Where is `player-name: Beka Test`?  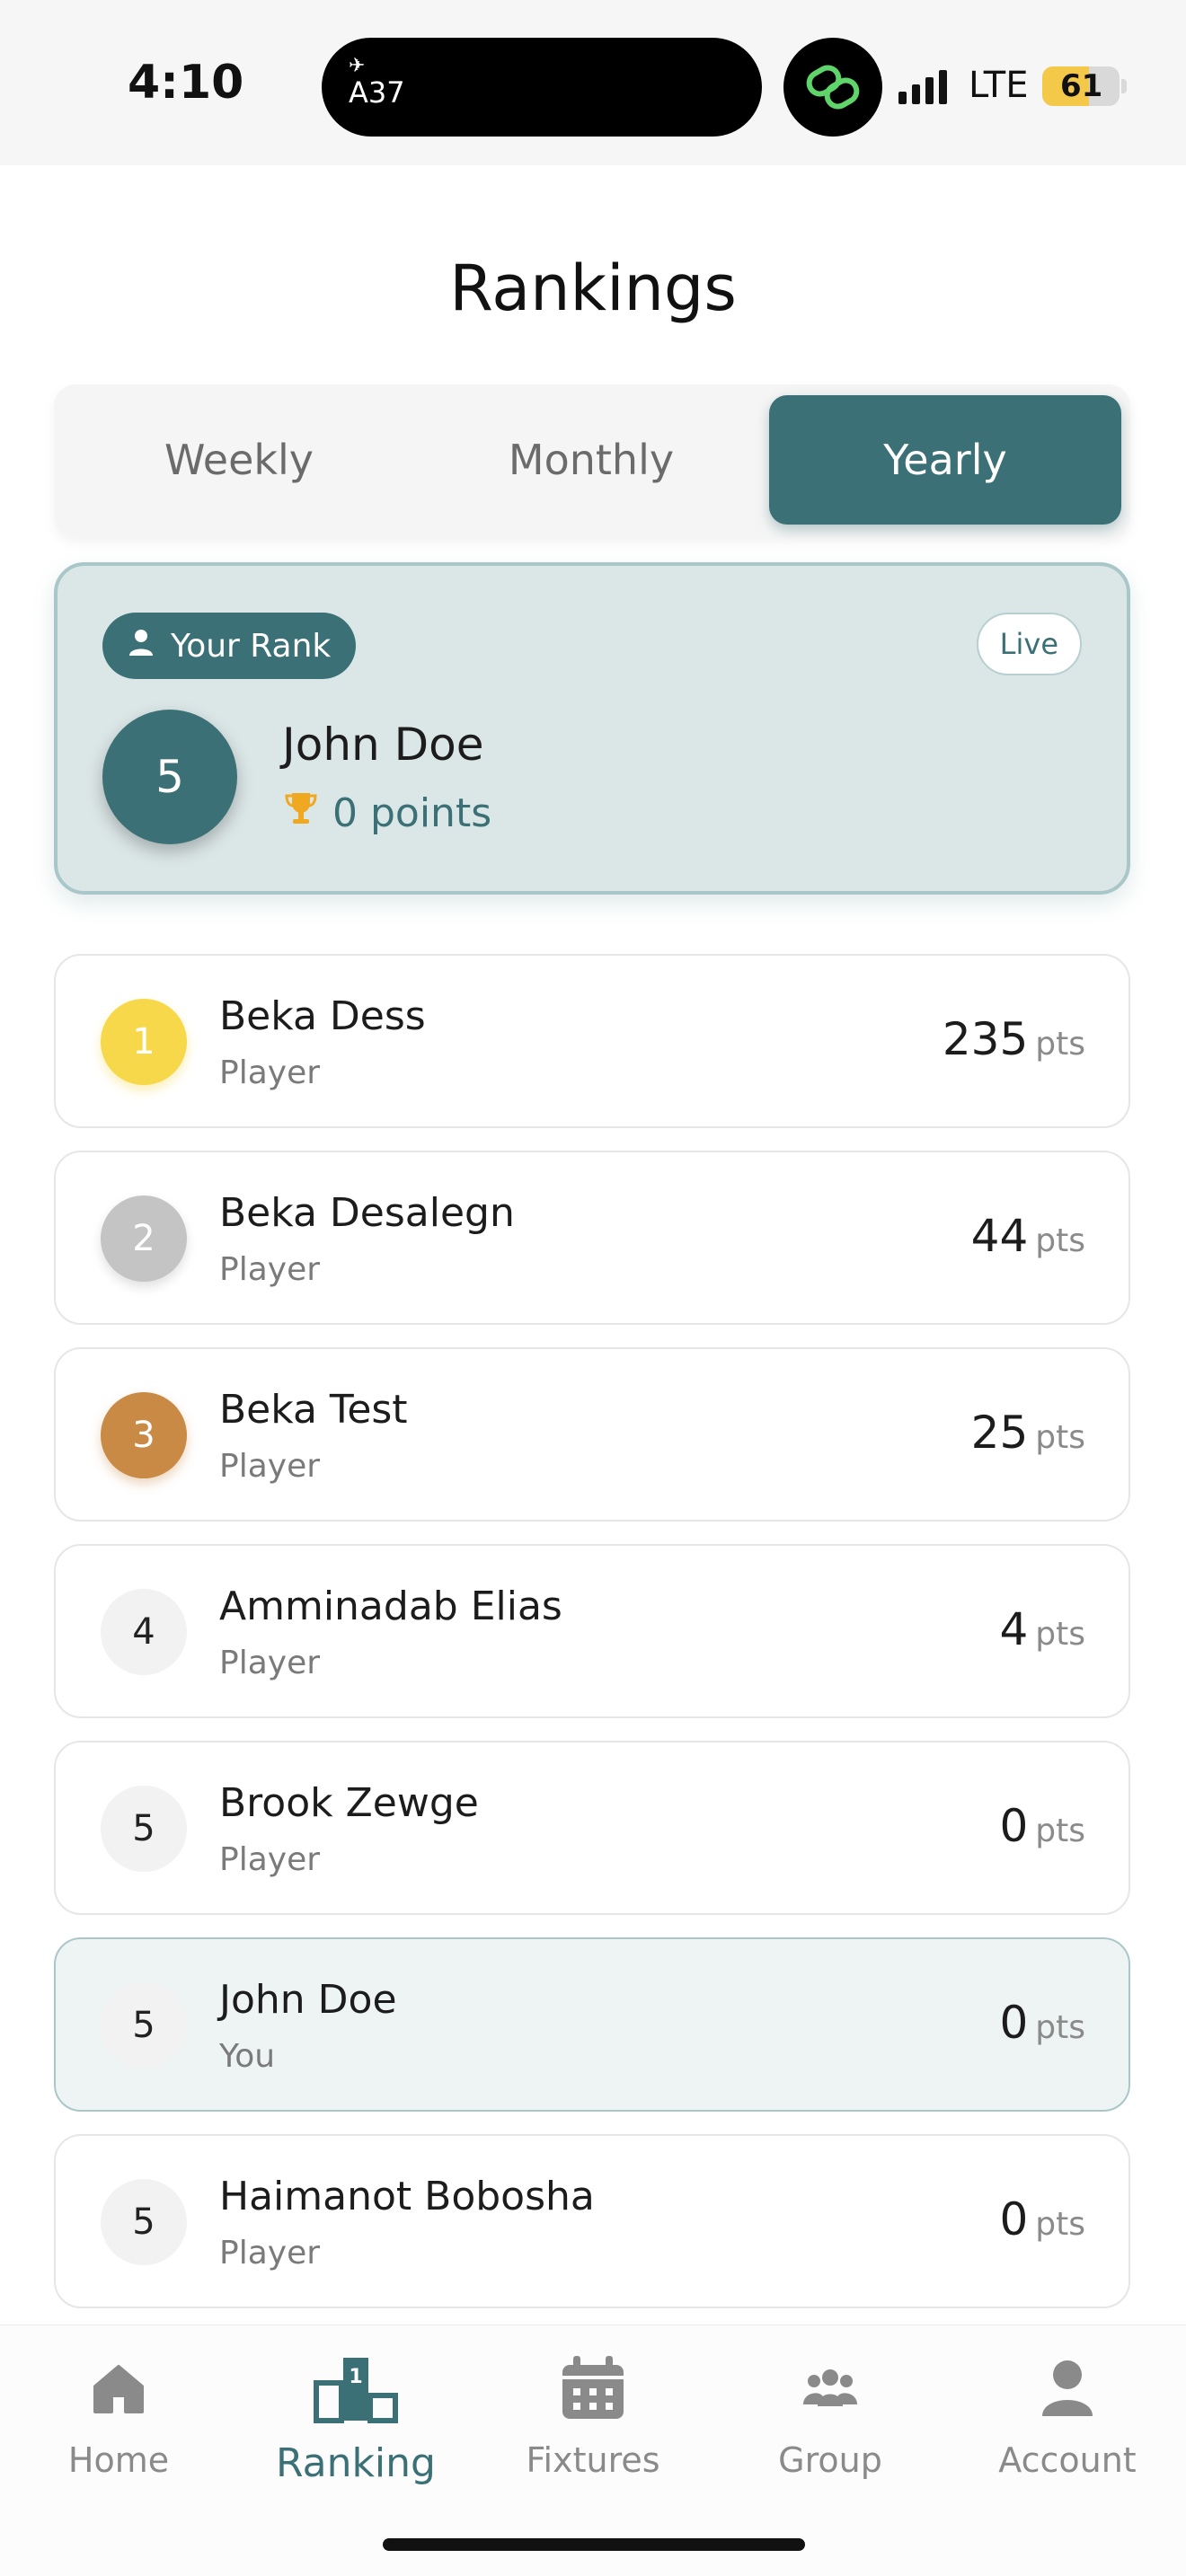 player-name: Beka Test is located at coordinates (313, 1410).